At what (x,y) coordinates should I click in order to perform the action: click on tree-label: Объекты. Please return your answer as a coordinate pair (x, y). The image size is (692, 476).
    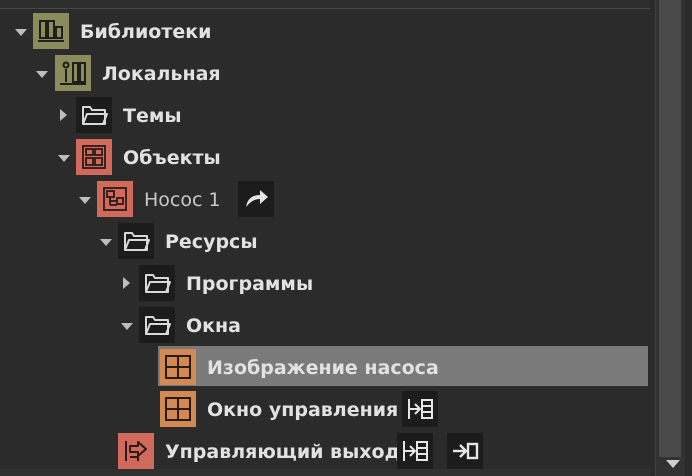
    Looking at the image, I should click on (172, 158).